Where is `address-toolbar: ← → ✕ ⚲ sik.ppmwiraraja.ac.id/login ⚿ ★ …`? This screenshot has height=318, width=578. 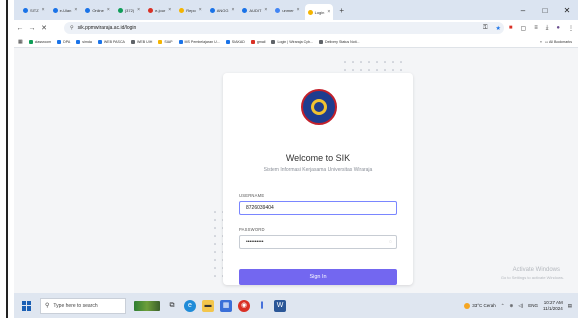 address-toolbar: ← → ✕ ⚲ sik.ppmwiraraja.ac.id/login ⚿ ★ … is located at coordinates (296, 28).